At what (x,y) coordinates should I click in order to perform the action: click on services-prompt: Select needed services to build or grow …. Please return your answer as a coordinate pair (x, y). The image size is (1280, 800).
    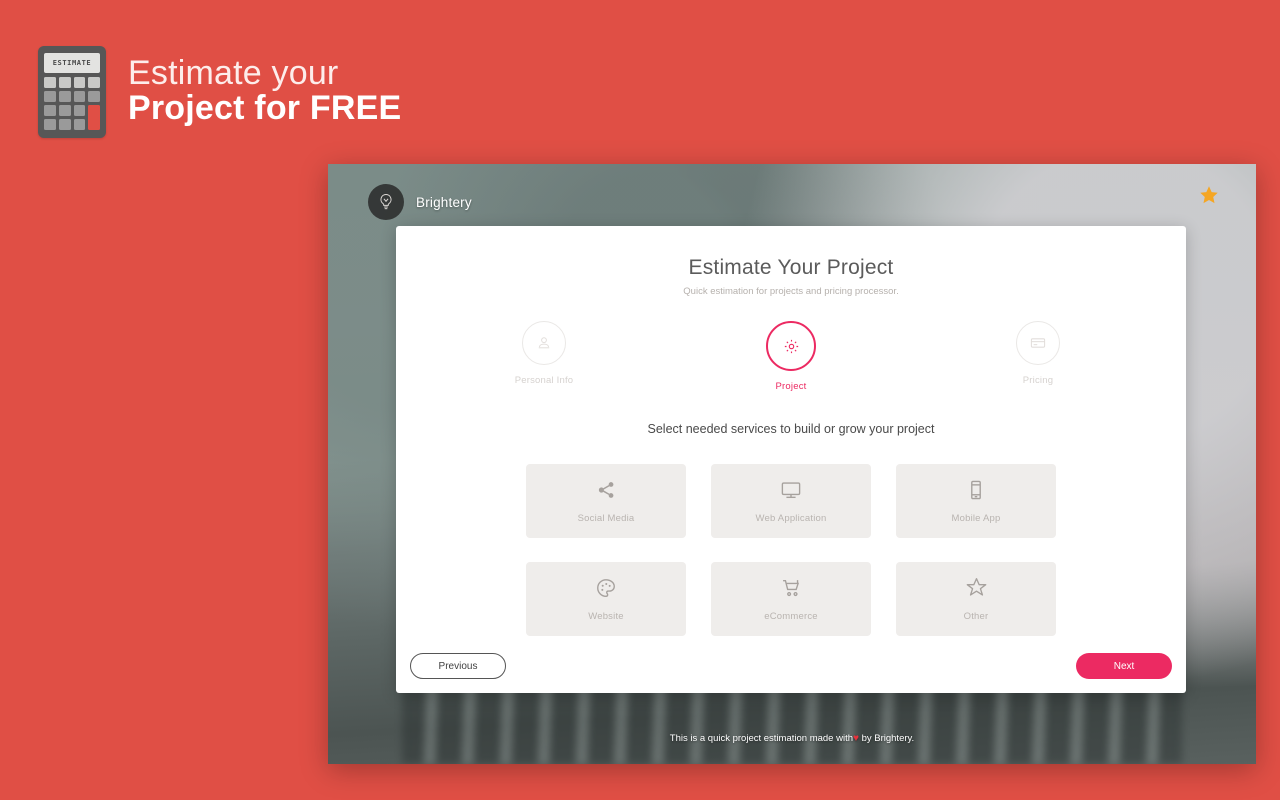
    Looking at the image, I should click on (791, 429).